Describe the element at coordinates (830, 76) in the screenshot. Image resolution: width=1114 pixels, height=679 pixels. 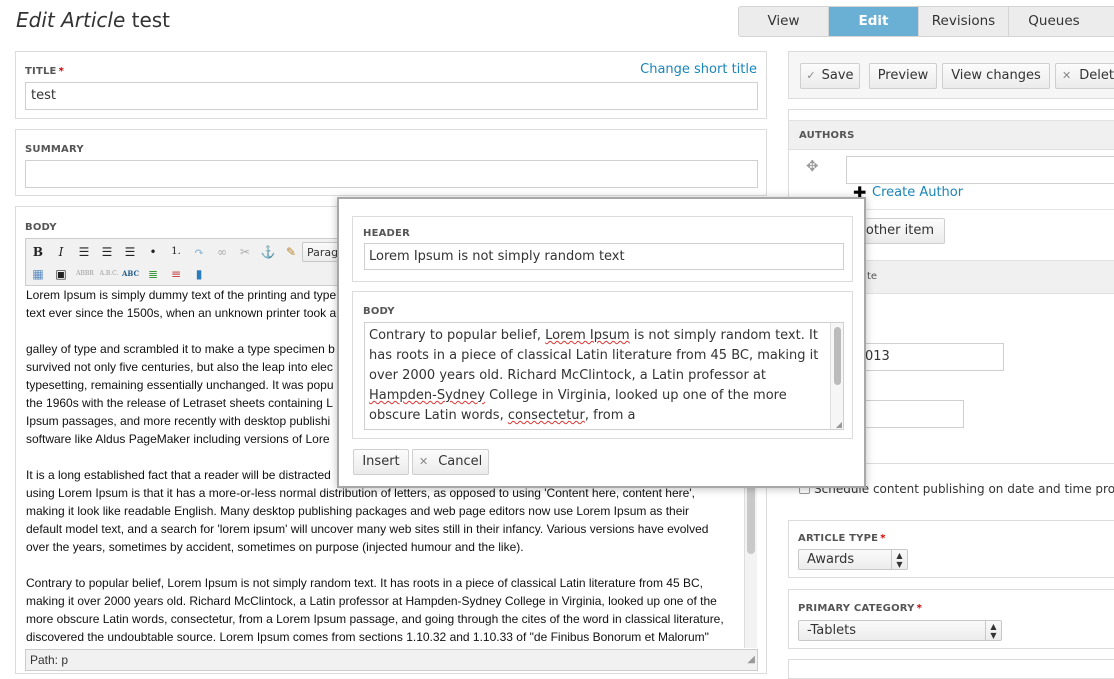
I see `save-button: ✓ Save` at that location.